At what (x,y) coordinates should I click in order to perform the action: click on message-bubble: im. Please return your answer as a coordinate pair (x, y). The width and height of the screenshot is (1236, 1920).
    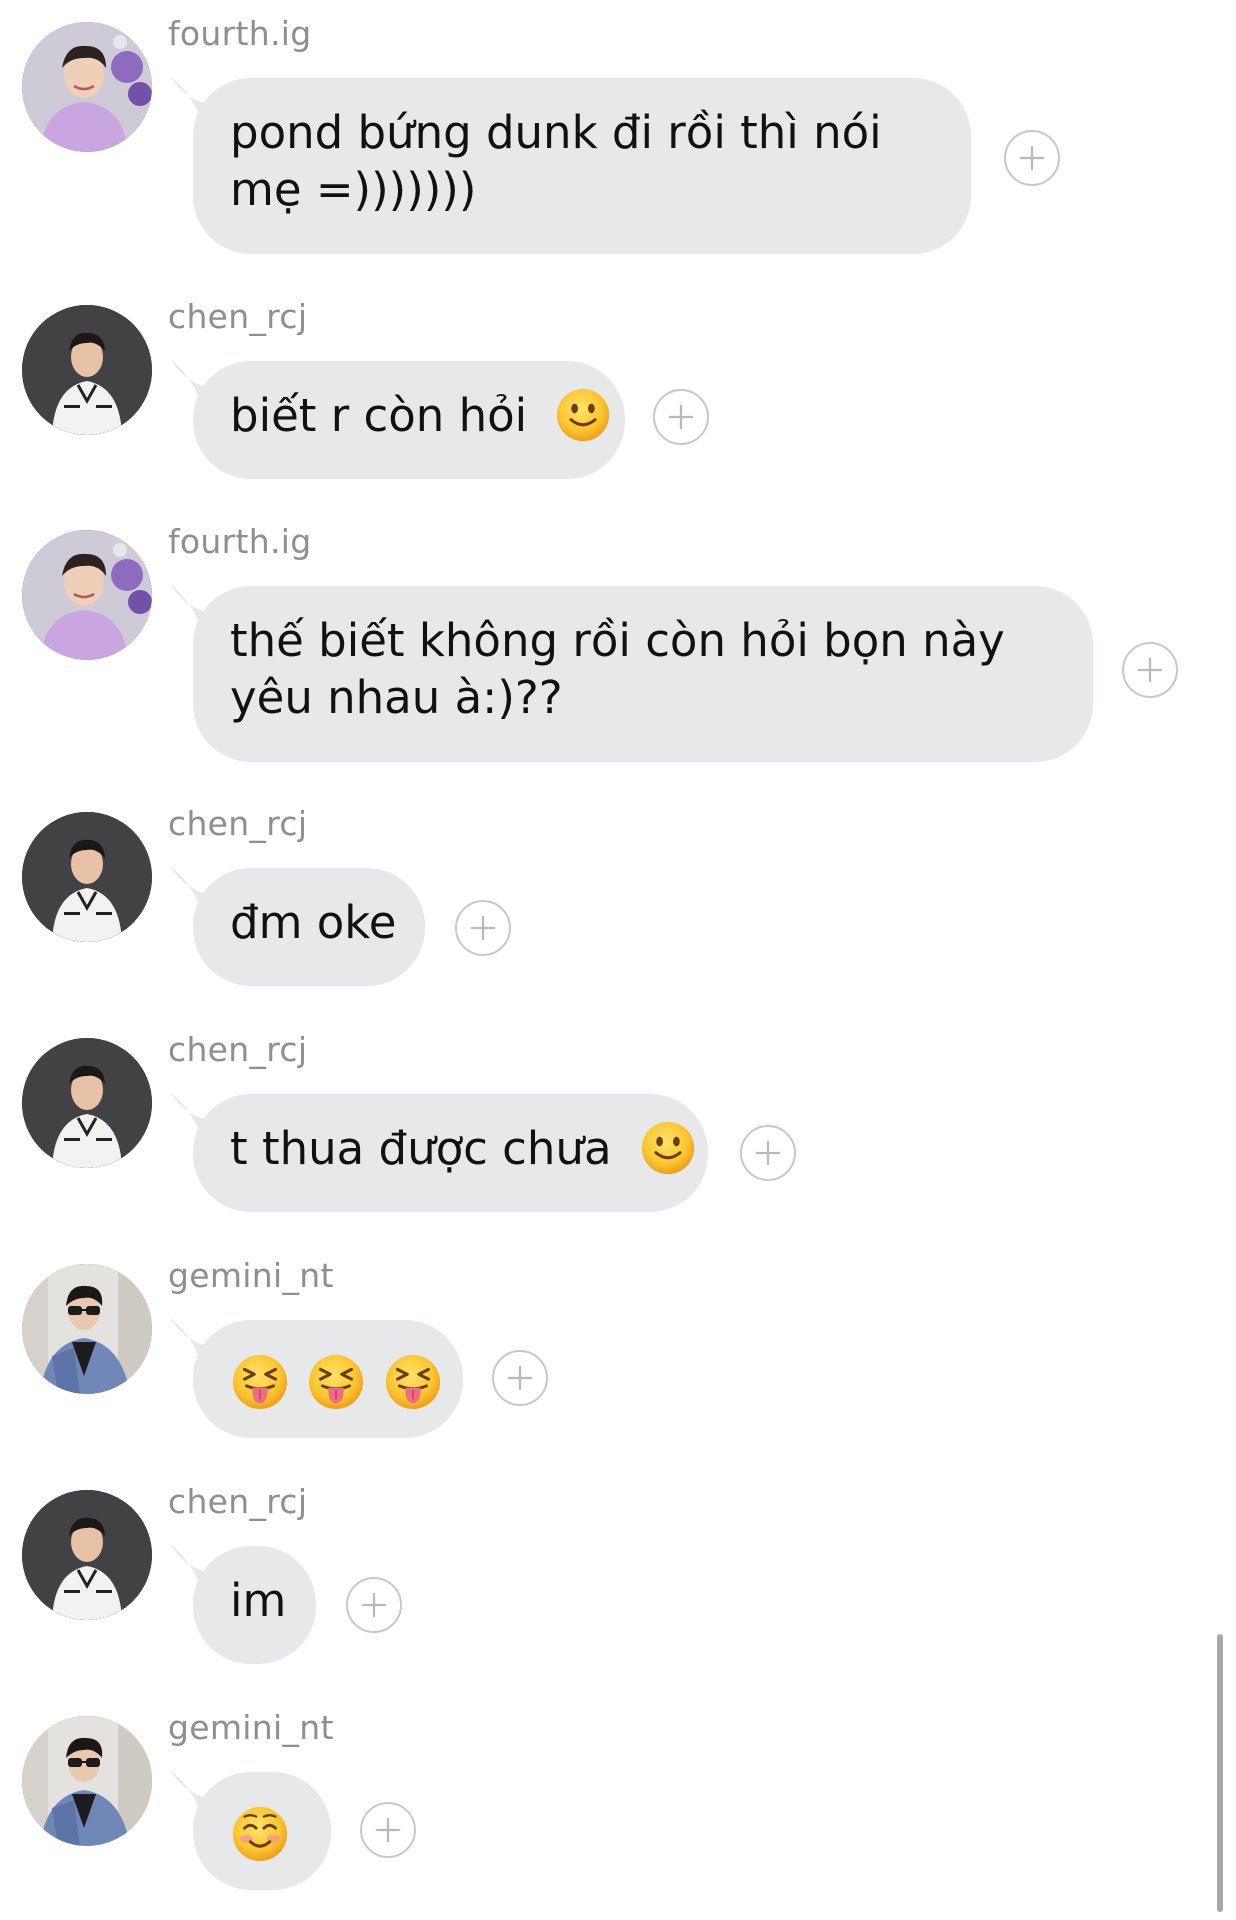
    Looking at the image, I should click on (254, 1605).